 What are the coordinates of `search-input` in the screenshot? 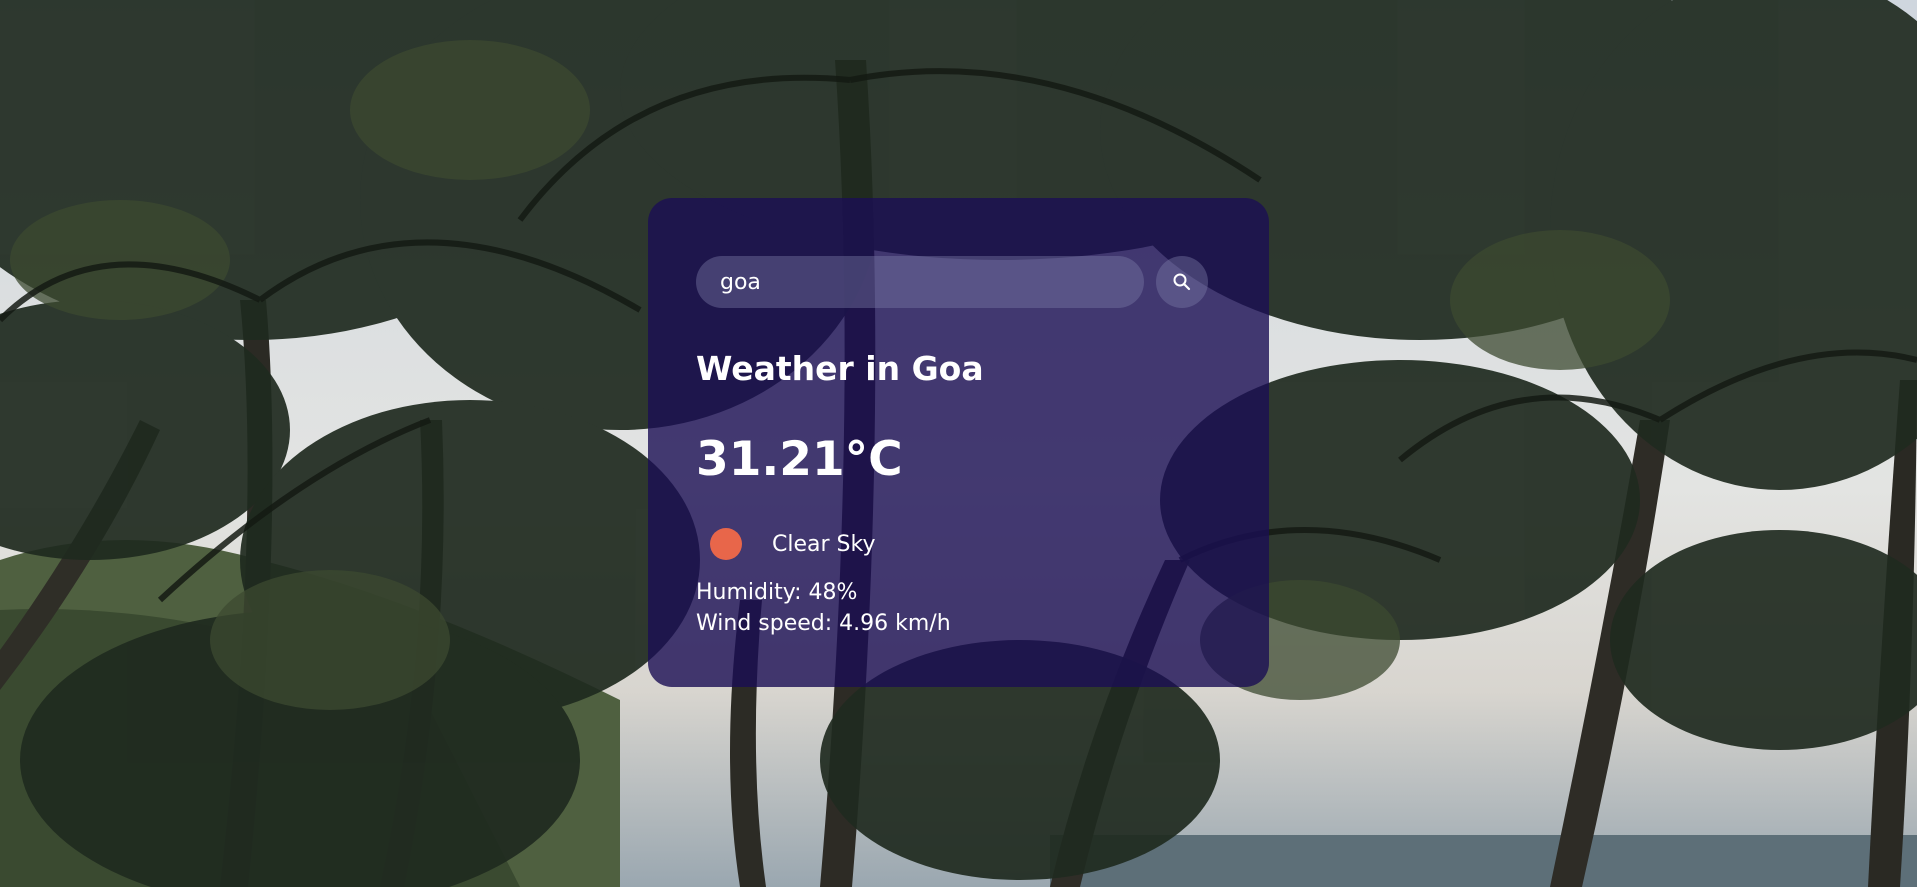 It's located at (920, 282).